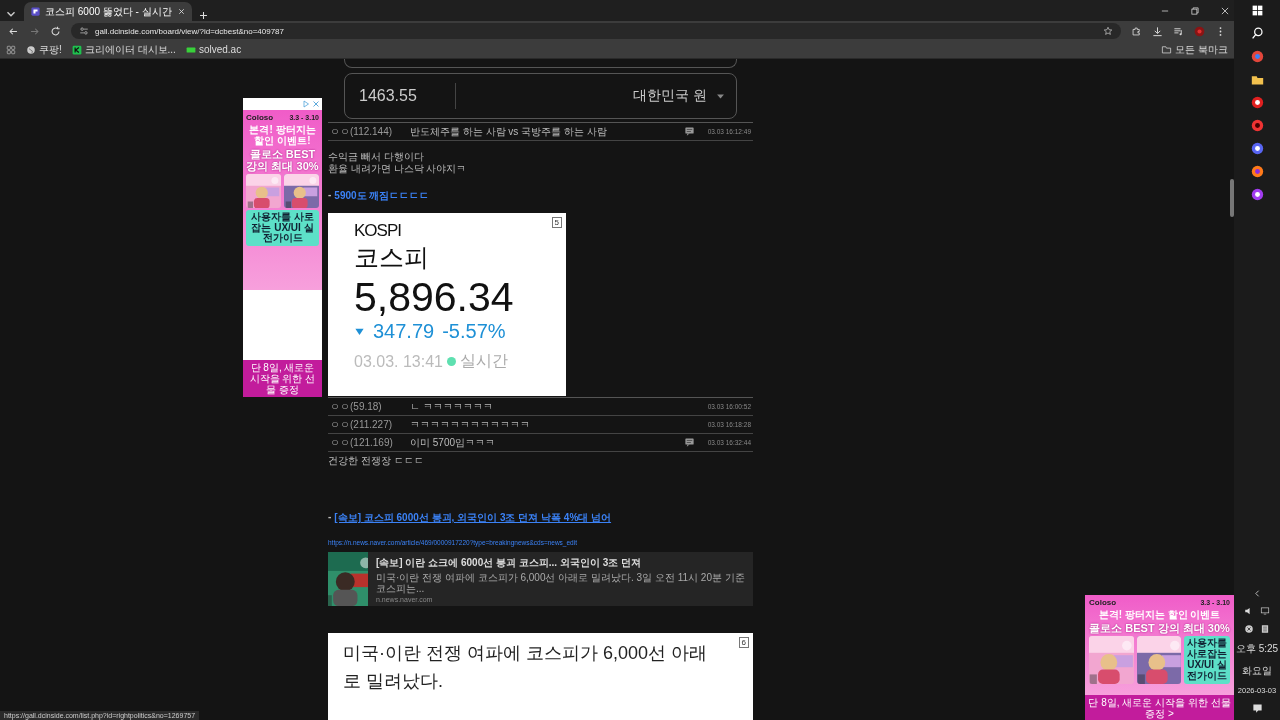 The image size is (1280, 720). Describe the element at coordinates (452, 406) in the screenshot. I see `comment-text: ㄴ ㅋㅋㅋㅋㅋㅋㅋ` at that location.